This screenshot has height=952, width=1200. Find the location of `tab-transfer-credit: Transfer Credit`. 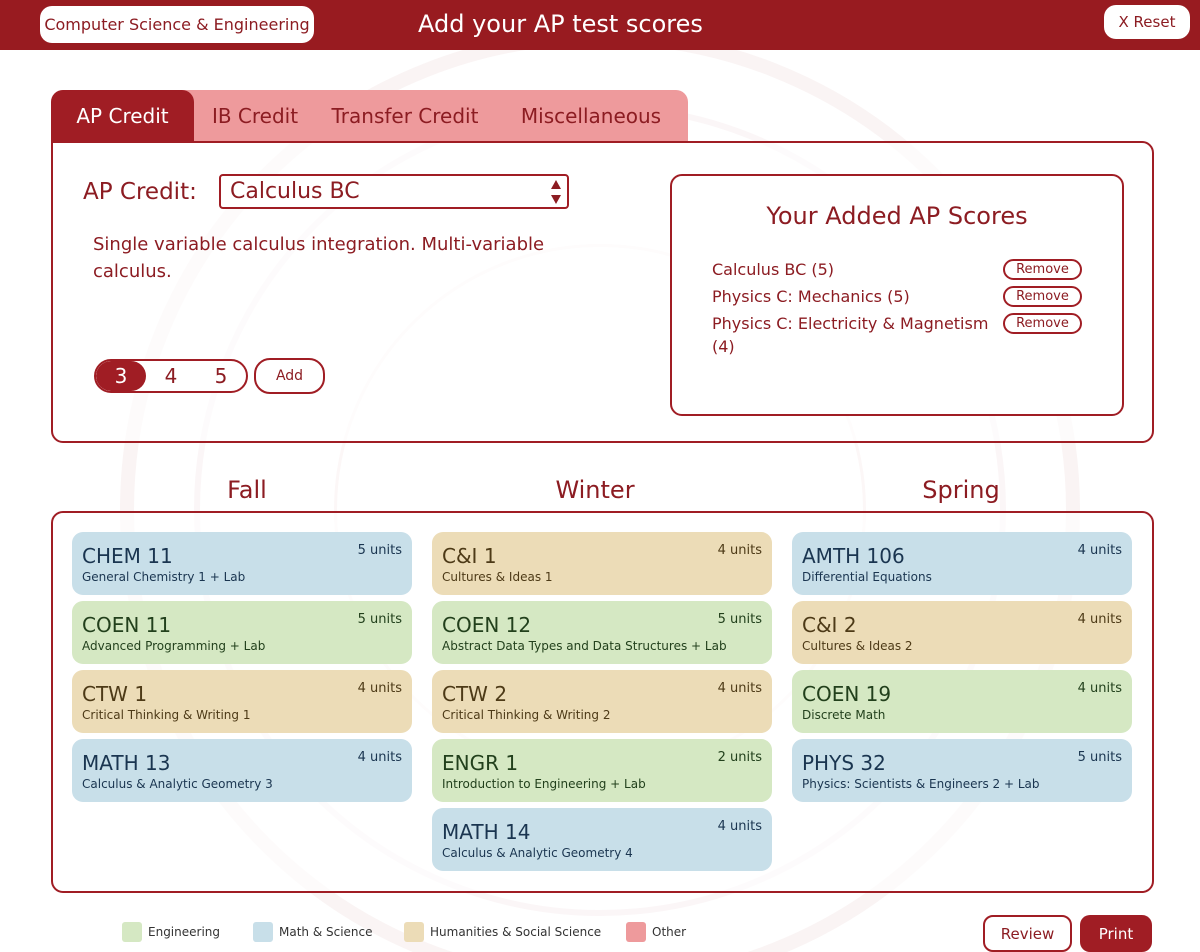

tab-transfer-credit: Transfer Credit is located at coordinates (405, 115).